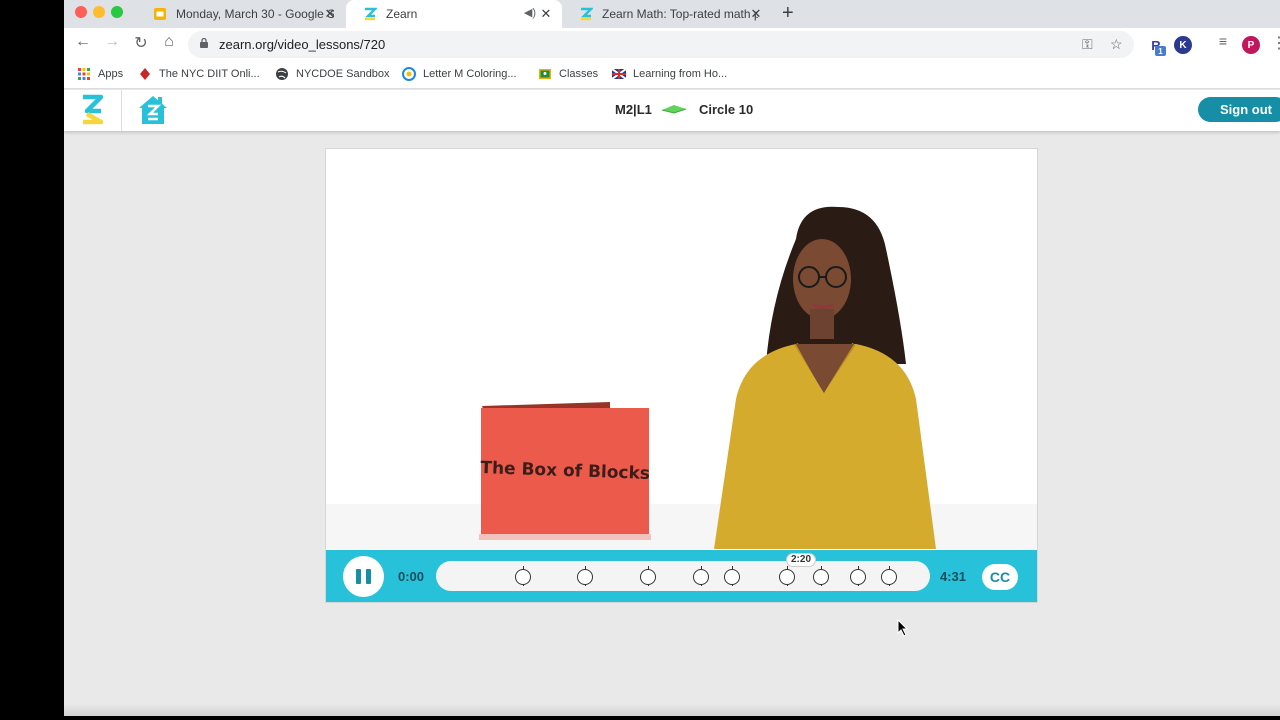 The image size is (1280, 720). I want to click on level-mark-icon, so click(674, 109).